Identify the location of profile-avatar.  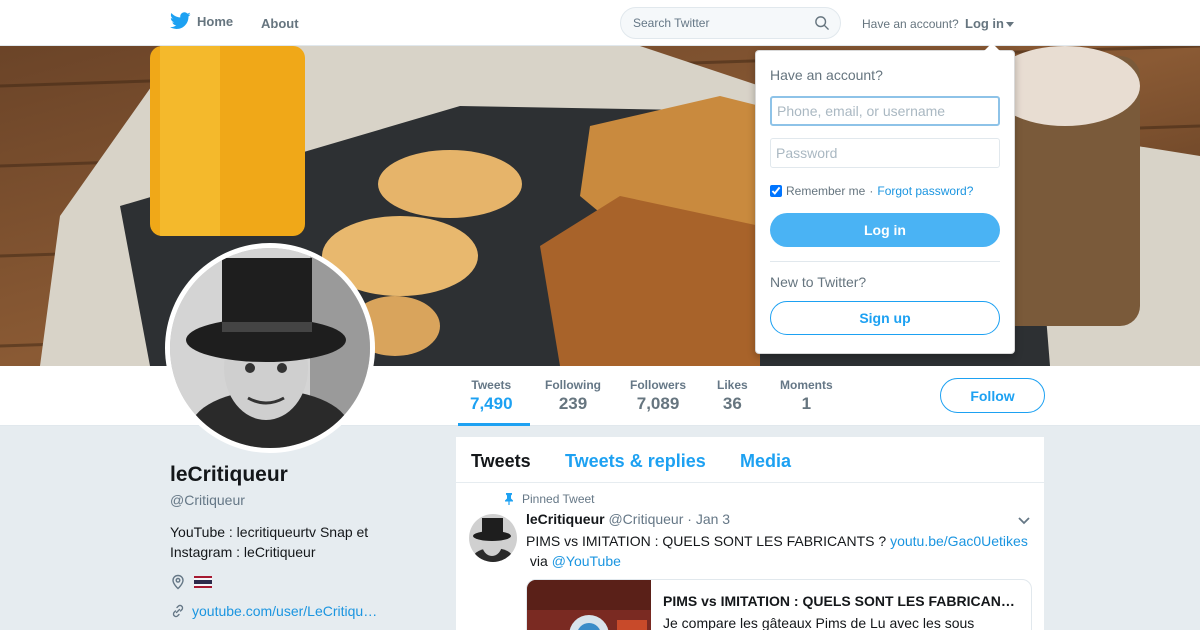
(270, 348).